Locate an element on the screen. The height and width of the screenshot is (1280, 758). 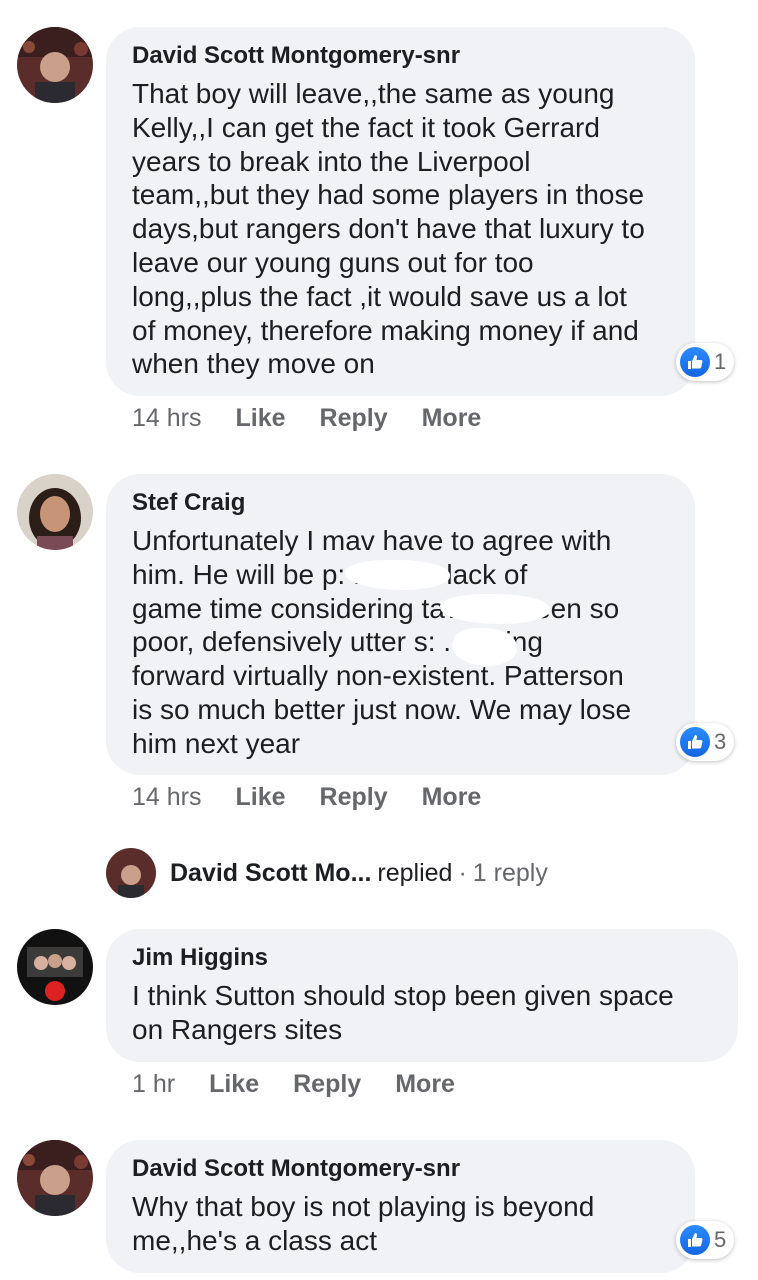
comment-author: Jim Higgins is located at coordinates (422, 958).